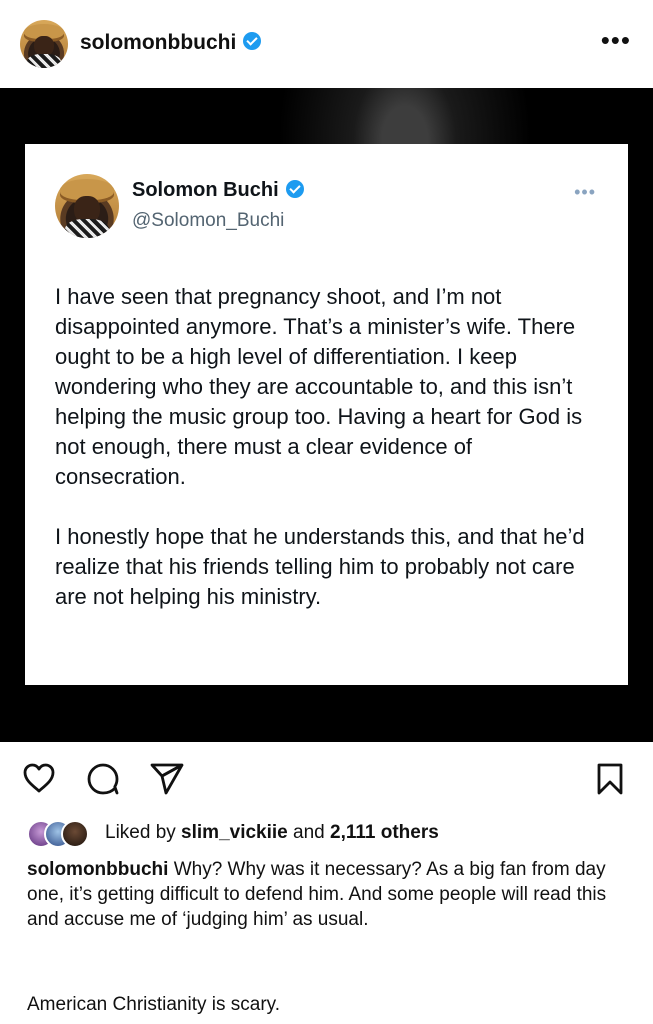  What do you see at coordinates (158, 42) in the screenshot?
I see `username-text: solomonbbuchi` at bounding box center [158, 42].